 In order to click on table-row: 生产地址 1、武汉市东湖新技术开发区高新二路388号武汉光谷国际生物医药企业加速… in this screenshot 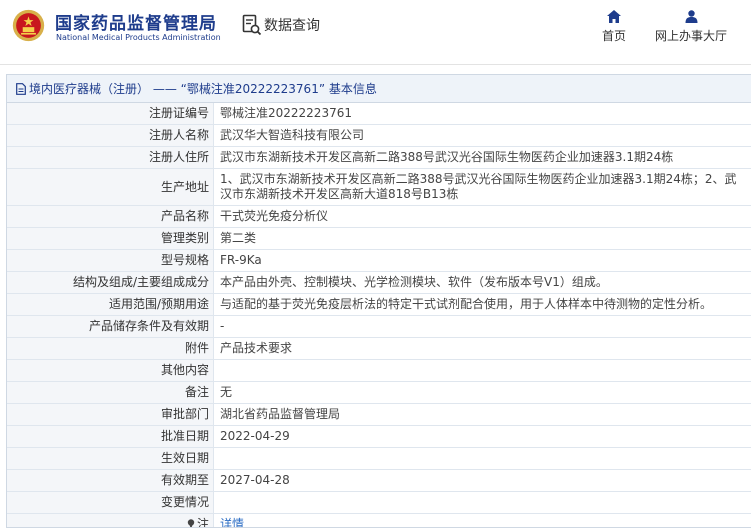, I will do `click(379, 187)`.